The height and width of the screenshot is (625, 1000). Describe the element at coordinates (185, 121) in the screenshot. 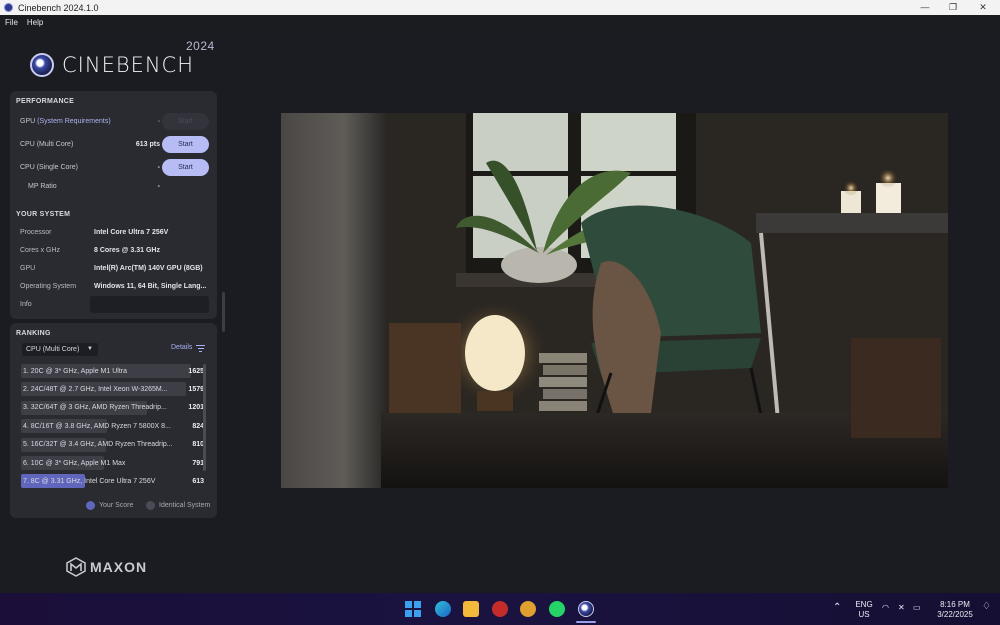

I see `gpu-start-button: Start` at that location.